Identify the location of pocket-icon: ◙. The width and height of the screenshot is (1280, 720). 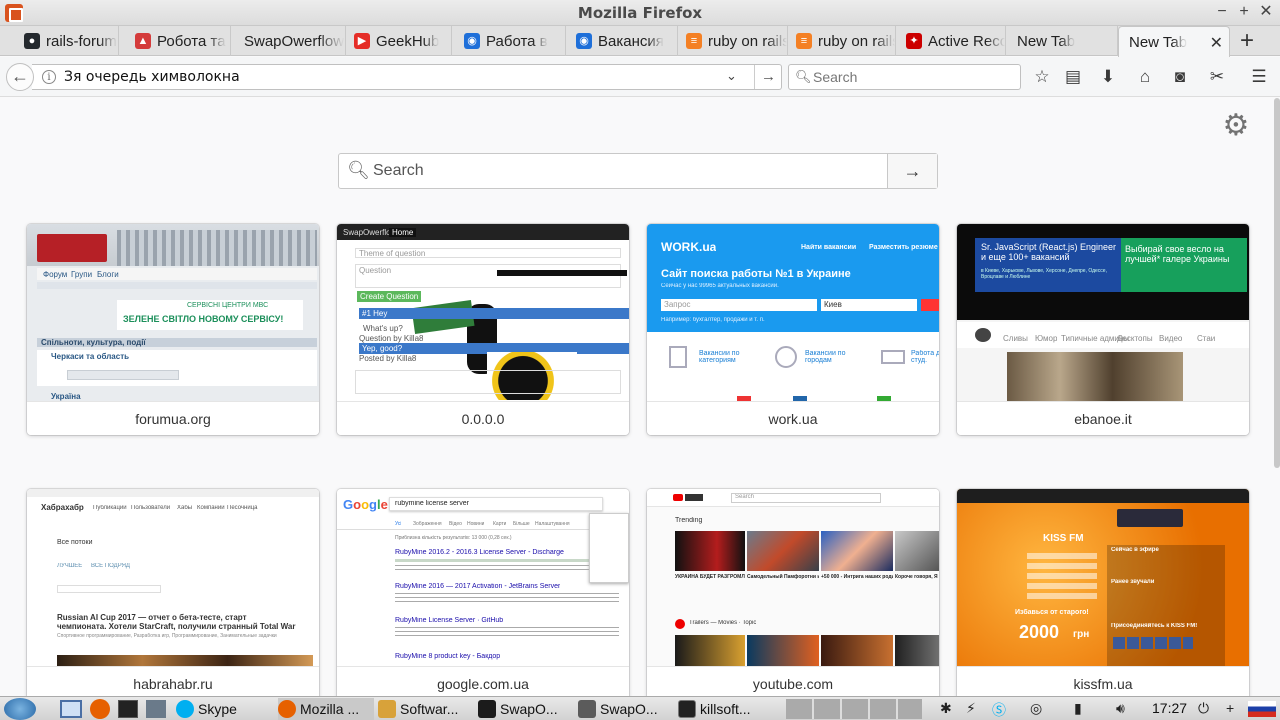
(1180, 78).